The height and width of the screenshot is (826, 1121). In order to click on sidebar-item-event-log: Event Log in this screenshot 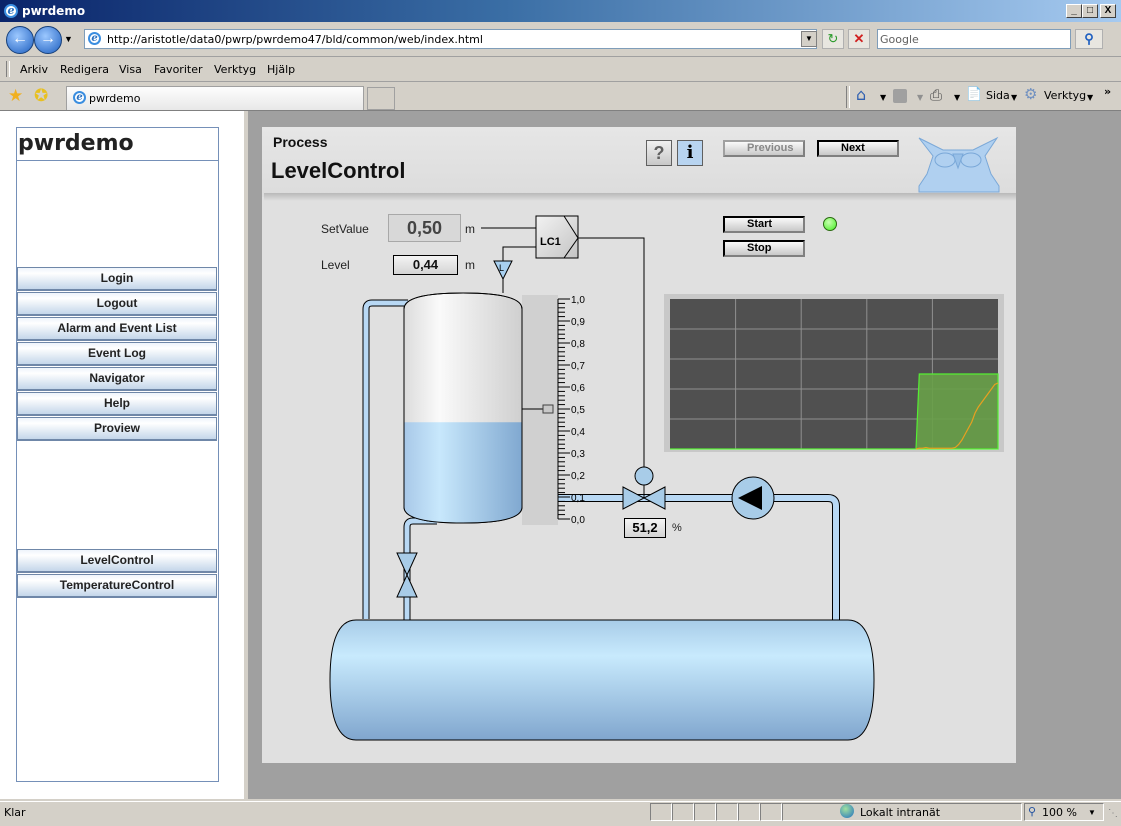, I will do `click(117, 354)`.